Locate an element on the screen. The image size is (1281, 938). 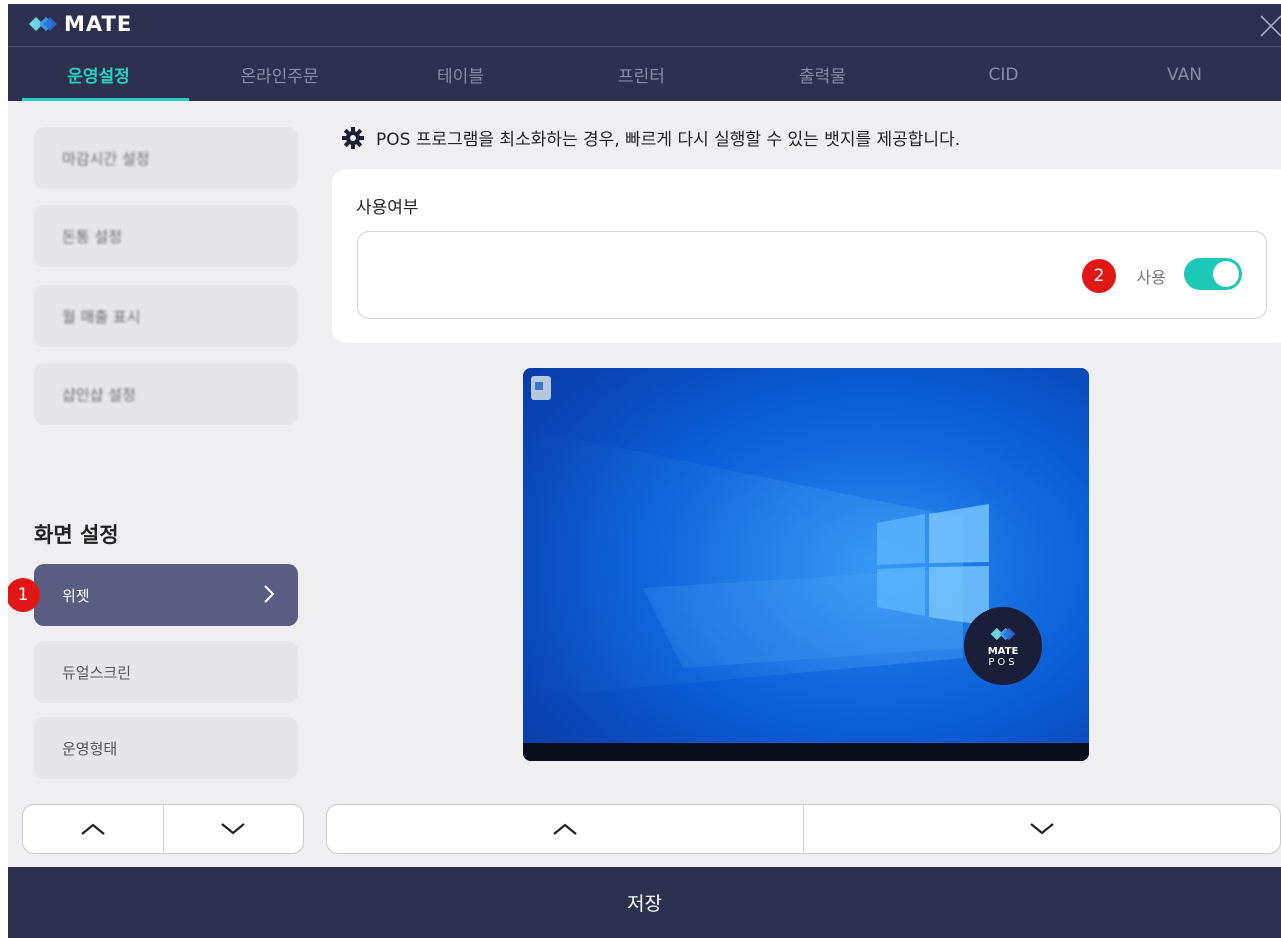
chevron-right-icon is located at coordinates (269, 594).